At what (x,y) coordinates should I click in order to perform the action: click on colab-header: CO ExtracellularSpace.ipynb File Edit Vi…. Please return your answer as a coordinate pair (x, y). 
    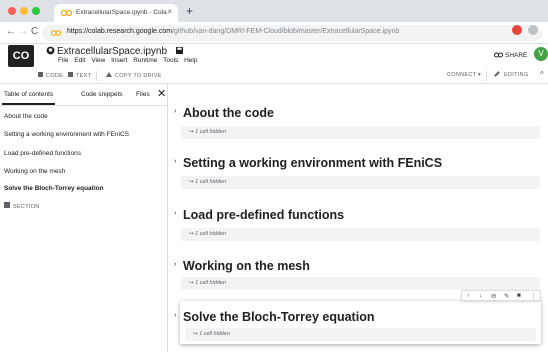
    Looking at the image, I should click on (274, 56).